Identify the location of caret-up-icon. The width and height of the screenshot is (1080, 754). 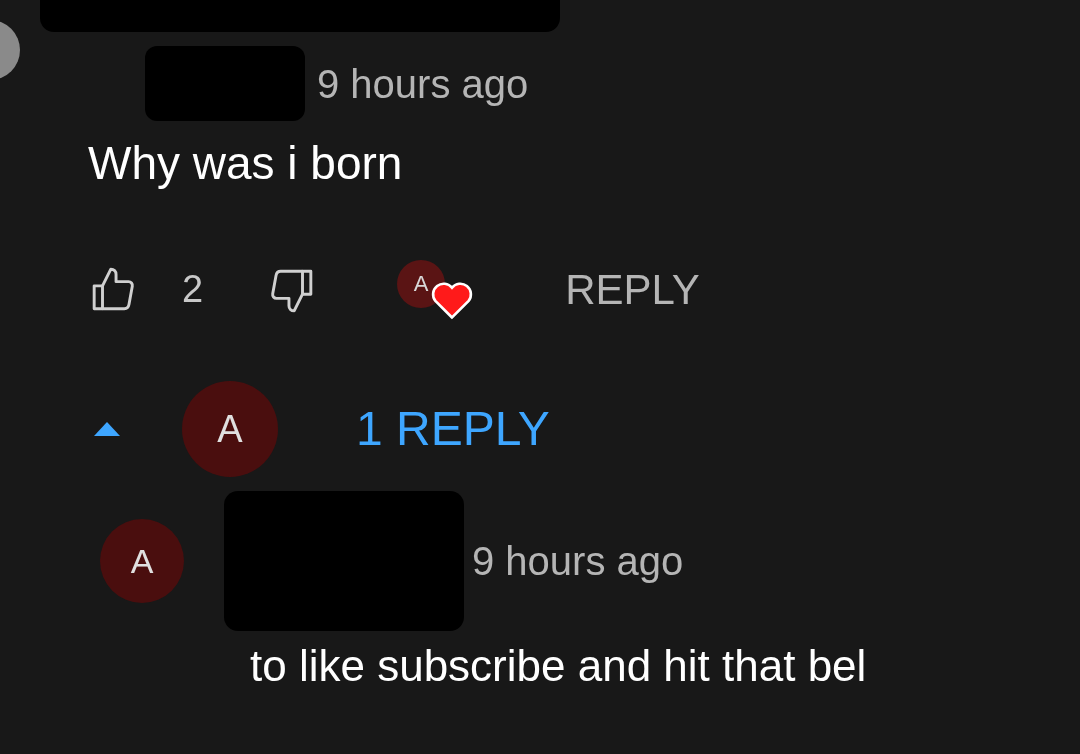
(107, 429).